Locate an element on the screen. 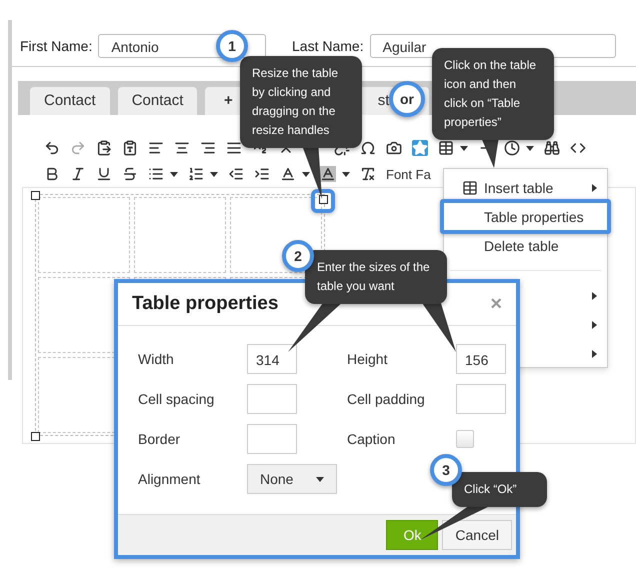 This screenshot has height=569, width=636. field-label: Last Name: is located at coordinates (328, 46).